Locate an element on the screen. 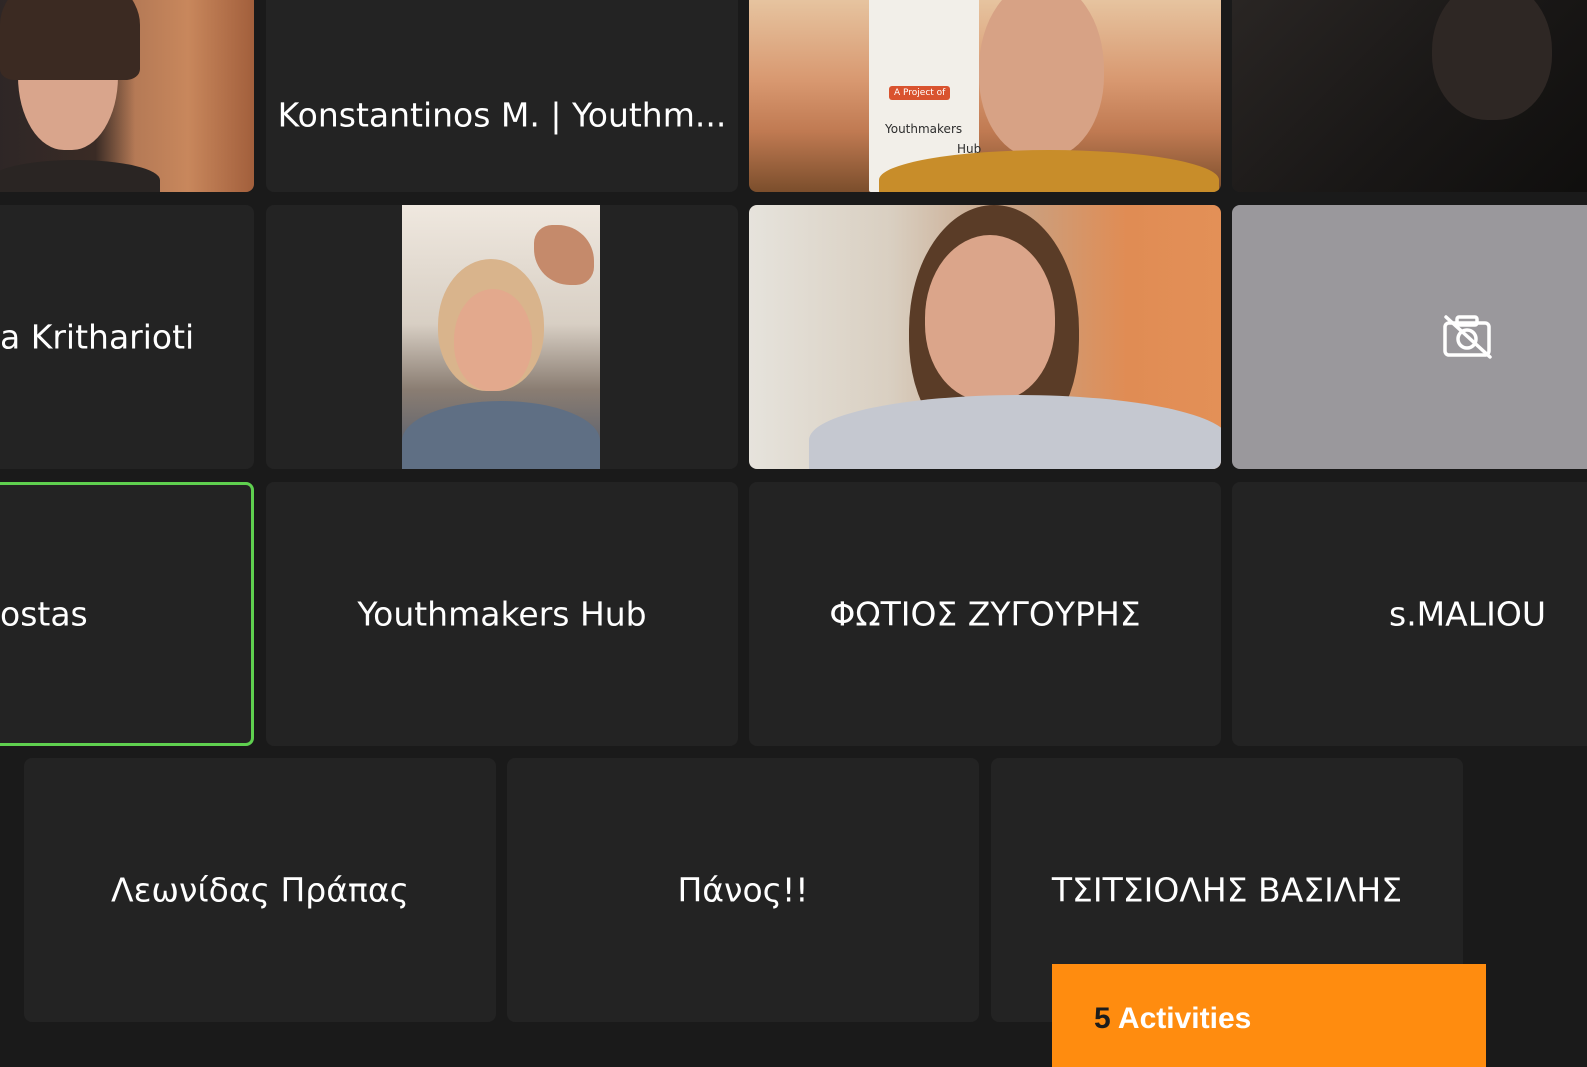 Image resolution: width=1587 pixels, height=1067 pixels. participant-tile-p10: Youthmakers Hub is located at coordinates (502, 614).